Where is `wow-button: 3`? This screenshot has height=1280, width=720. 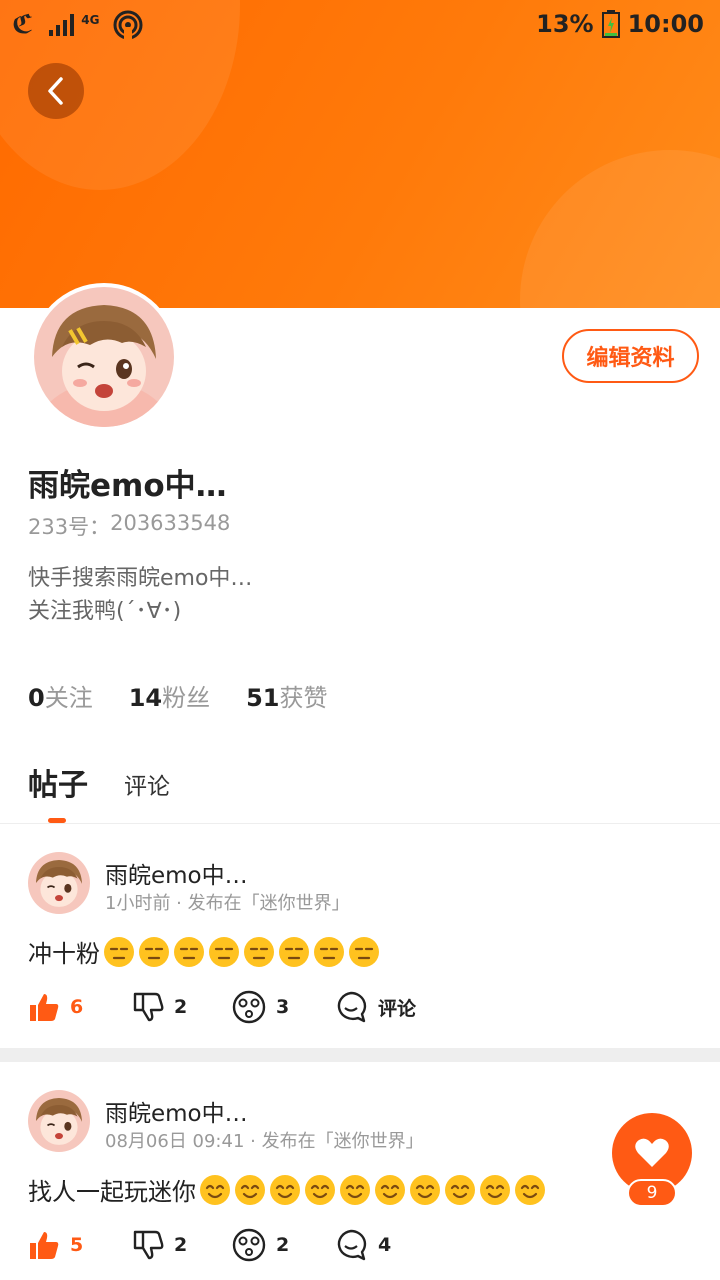
wow-button: 3 is located at coordinates (283, 1007).